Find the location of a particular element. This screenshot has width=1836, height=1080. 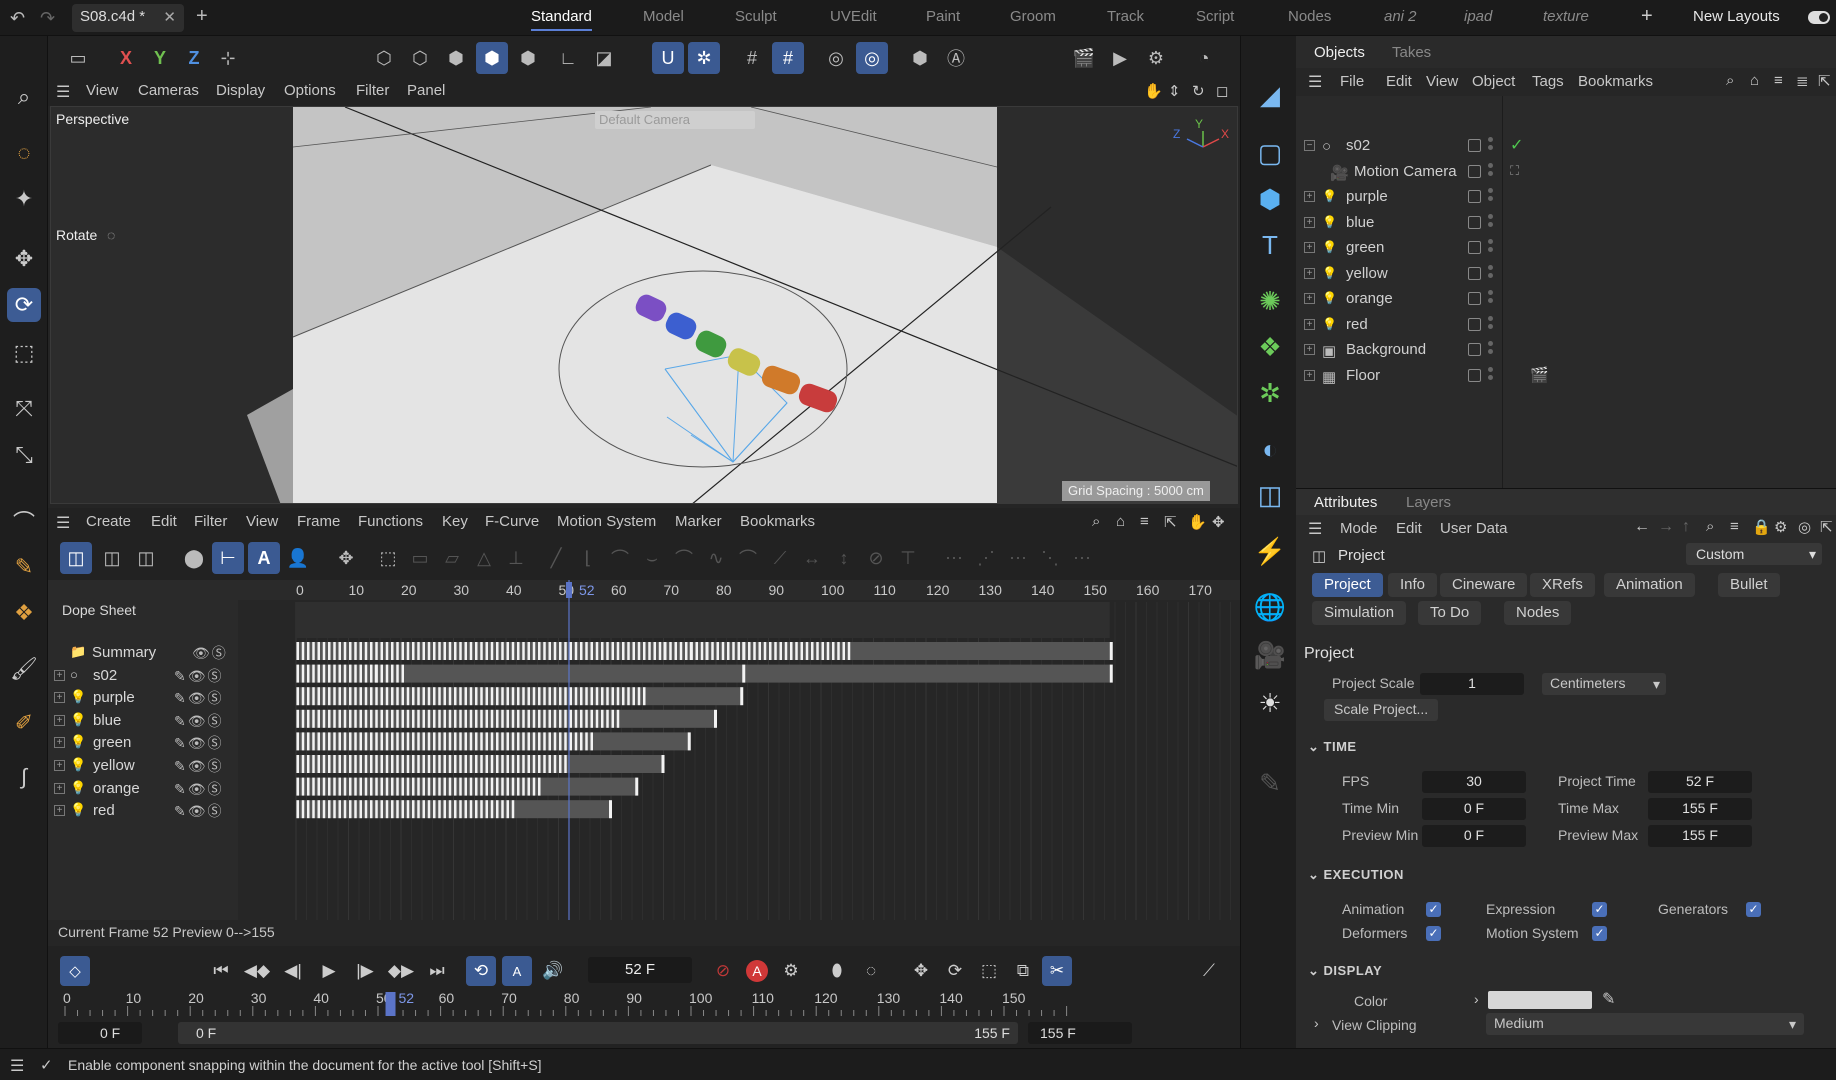

snap-icon: U is located at coordinates (668, 58).